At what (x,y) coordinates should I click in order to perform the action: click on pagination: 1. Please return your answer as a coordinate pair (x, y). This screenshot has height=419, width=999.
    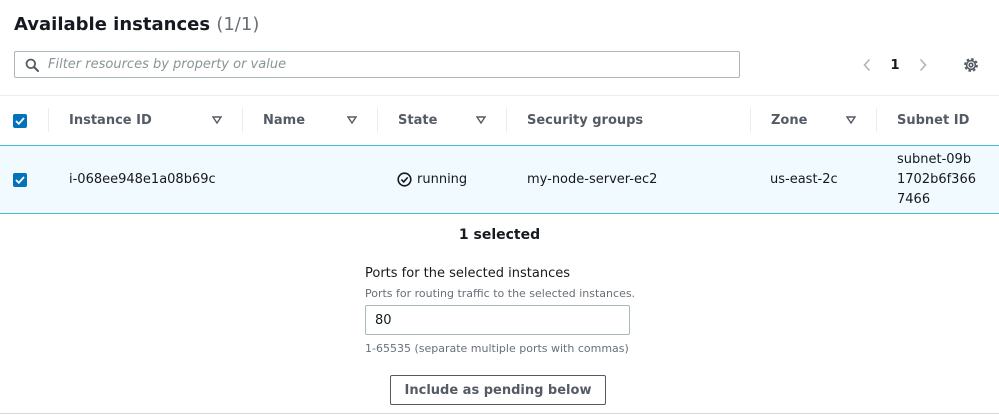
    Looking at the image, I should click on (895, 65).